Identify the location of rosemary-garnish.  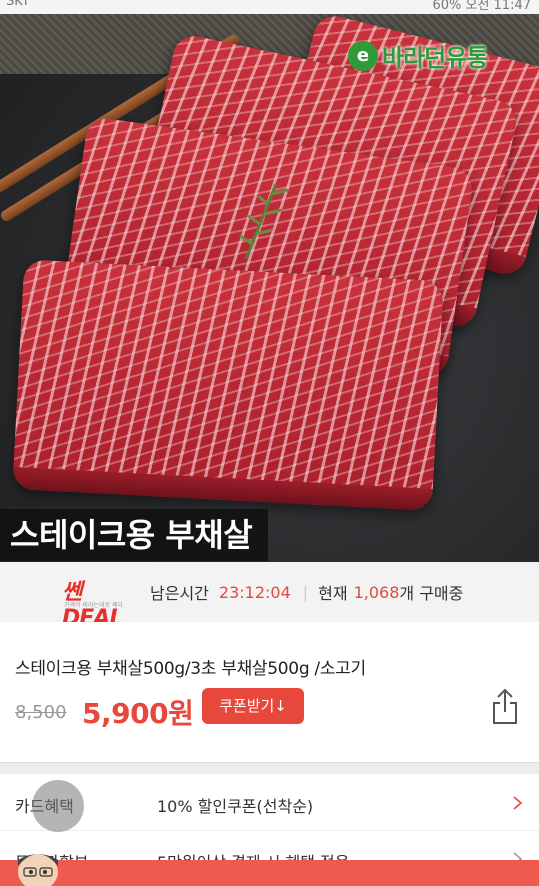
(264, 221).